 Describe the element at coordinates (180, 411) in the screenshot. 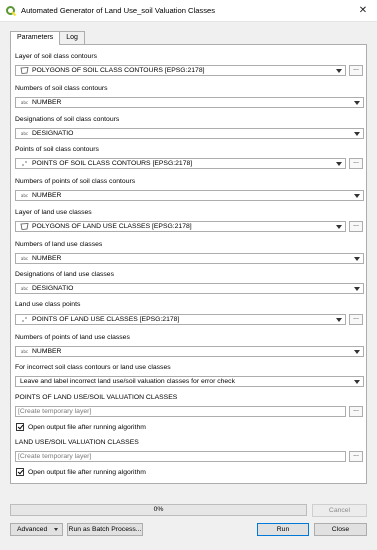

I see `output-points-field: [Create temporary layer]` at that location.